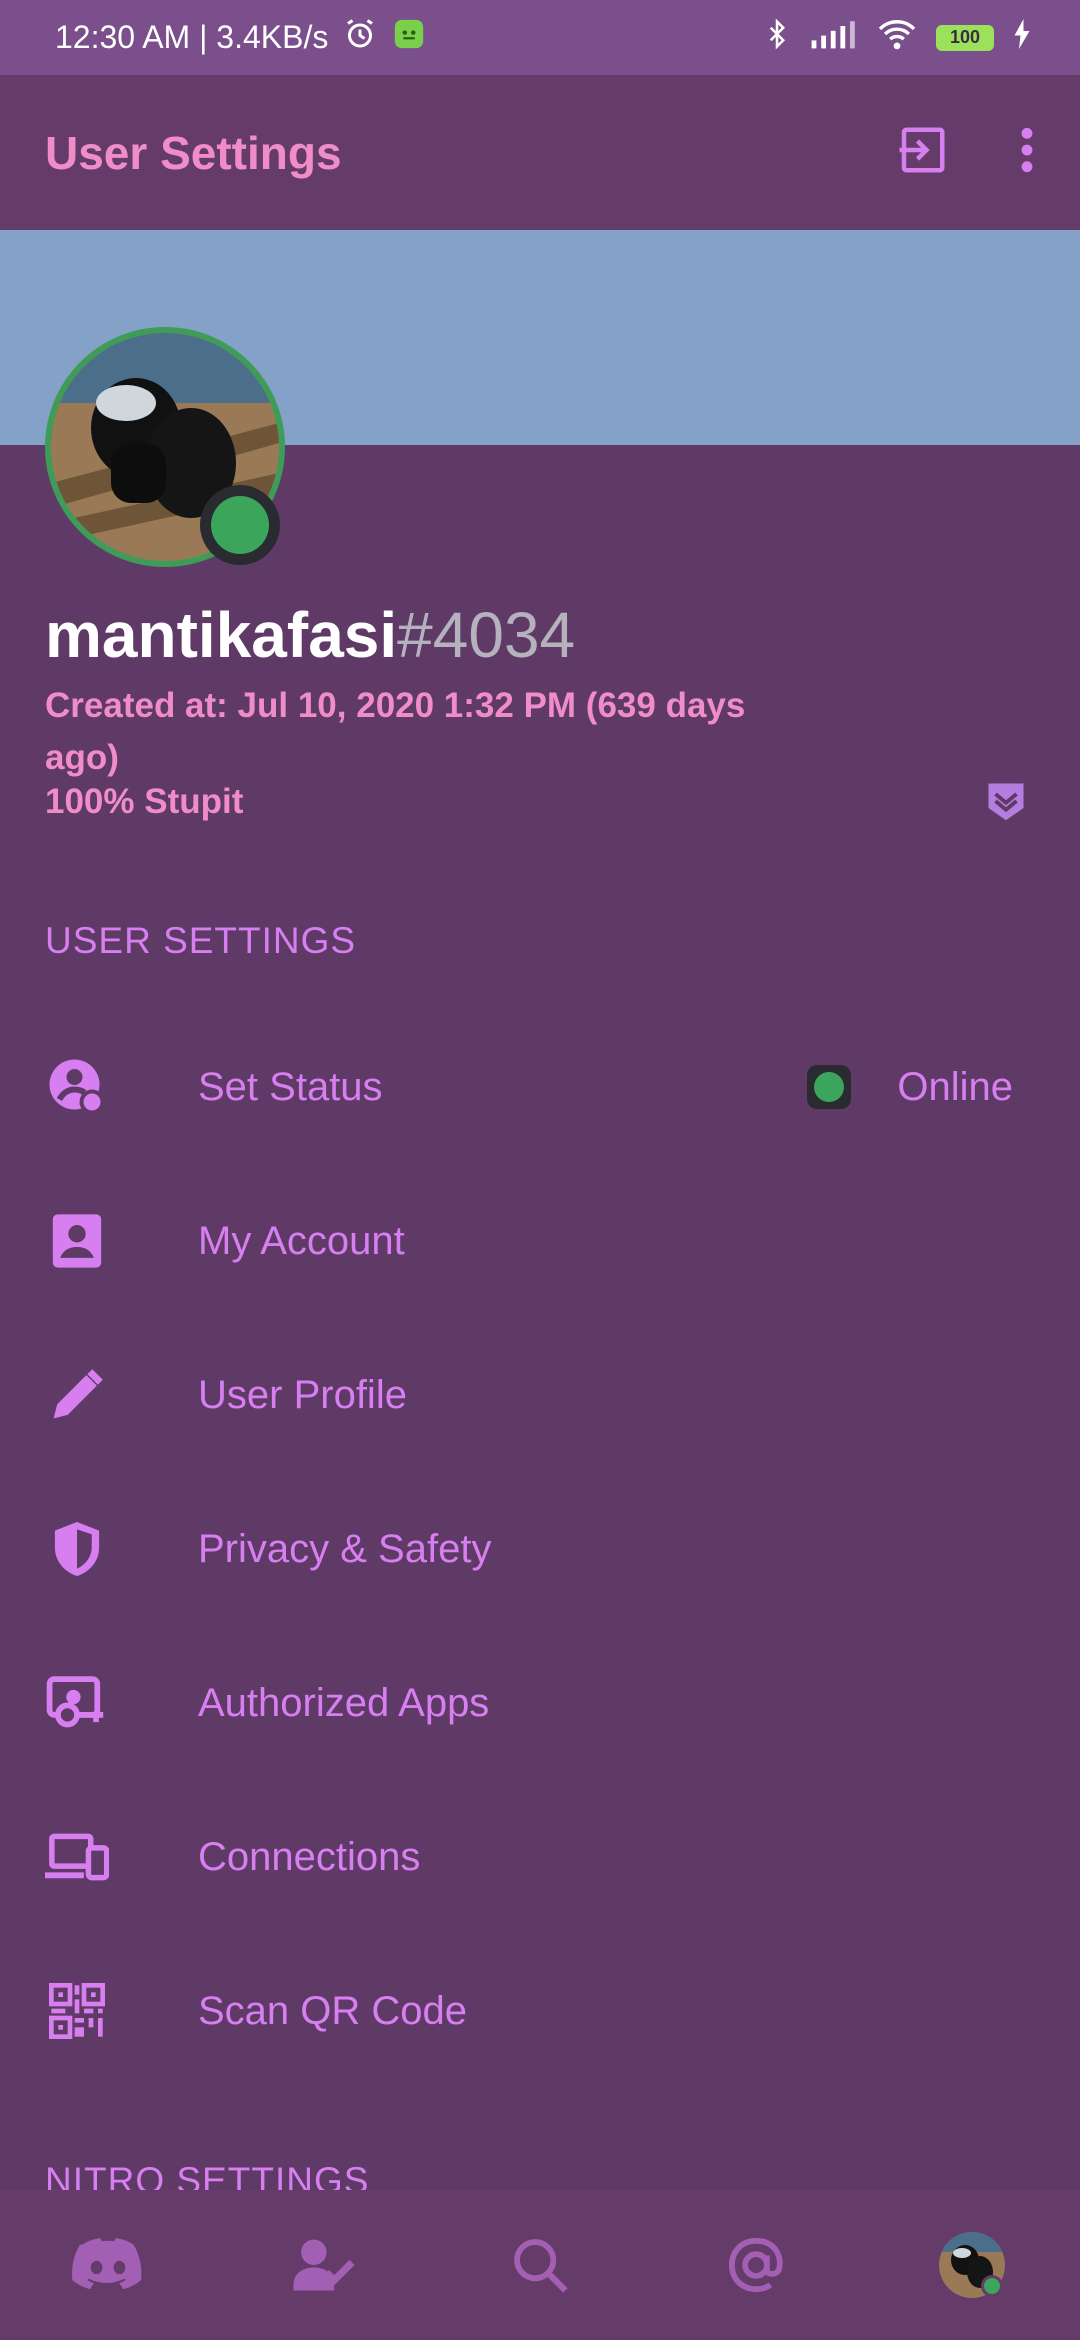 The width and height of the screenshot is (1080, 2340). What do you see at coordinates (77, 1395) in the screenshot?
I see `pencil-icon` at bounding box center [77, 1395].